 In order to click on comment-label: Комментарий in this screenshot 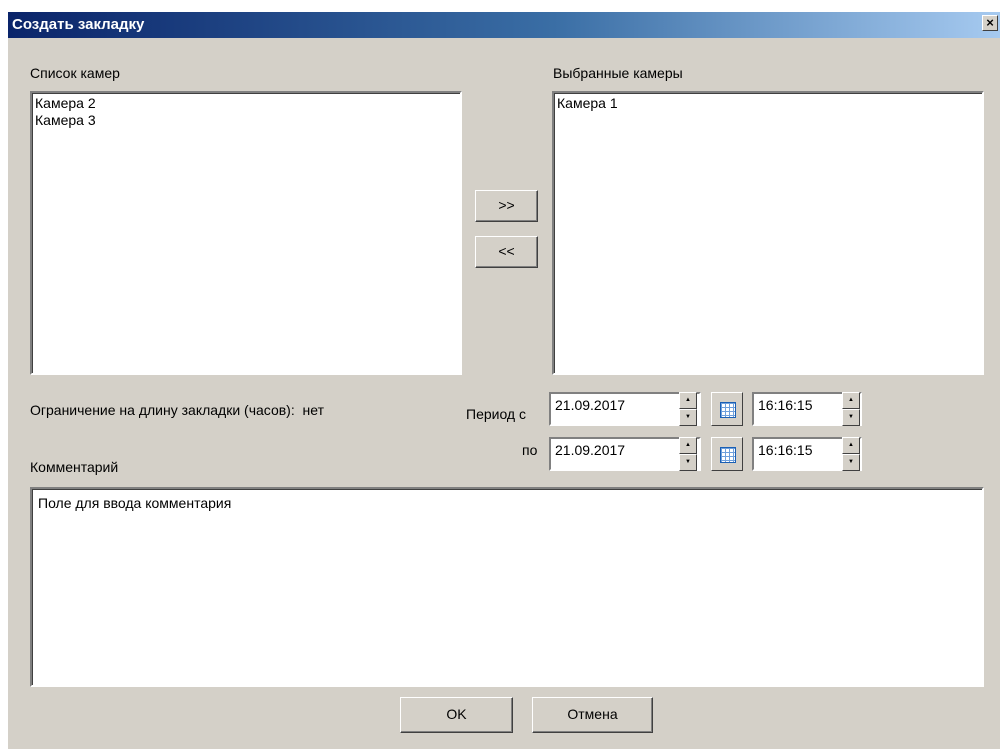, I will do `click(74, 467)`.